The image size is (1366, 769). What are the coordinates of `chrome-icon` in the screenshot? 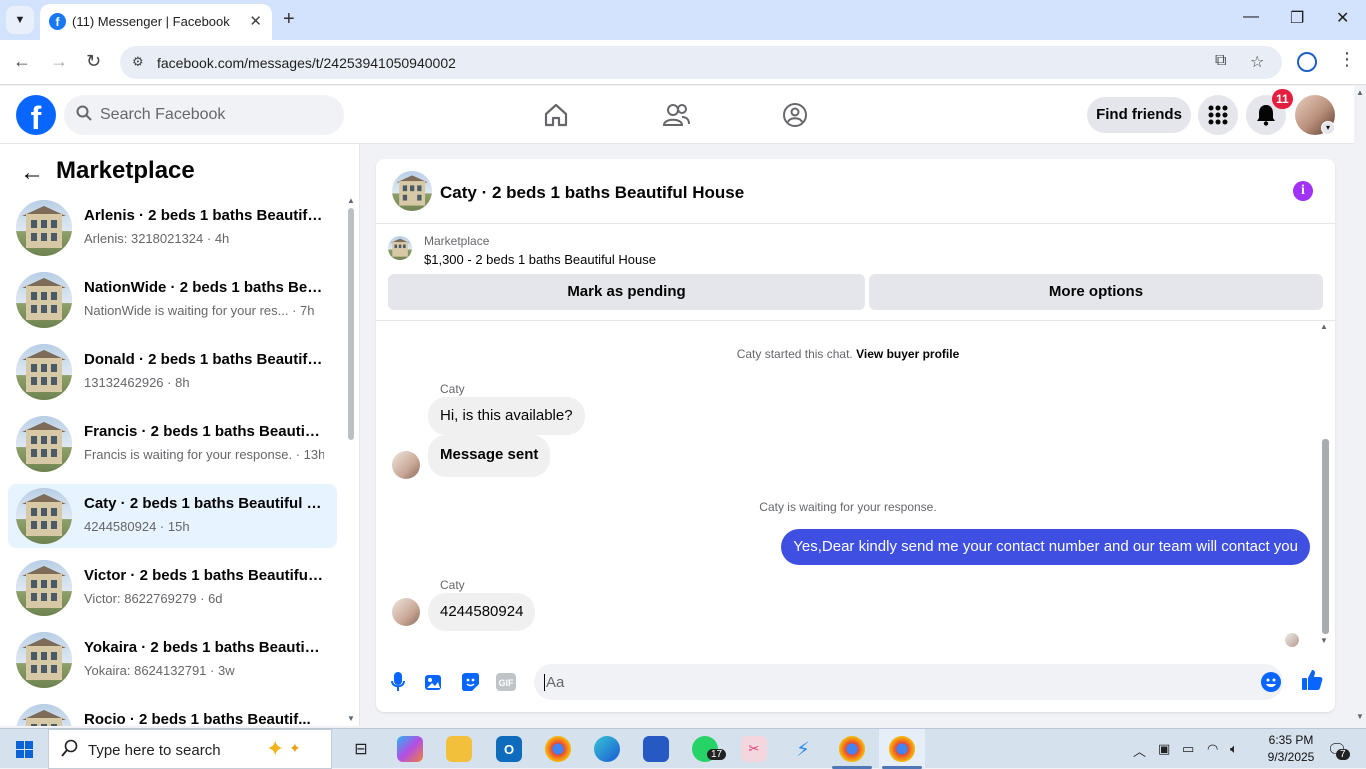 It's located at (558, 749).